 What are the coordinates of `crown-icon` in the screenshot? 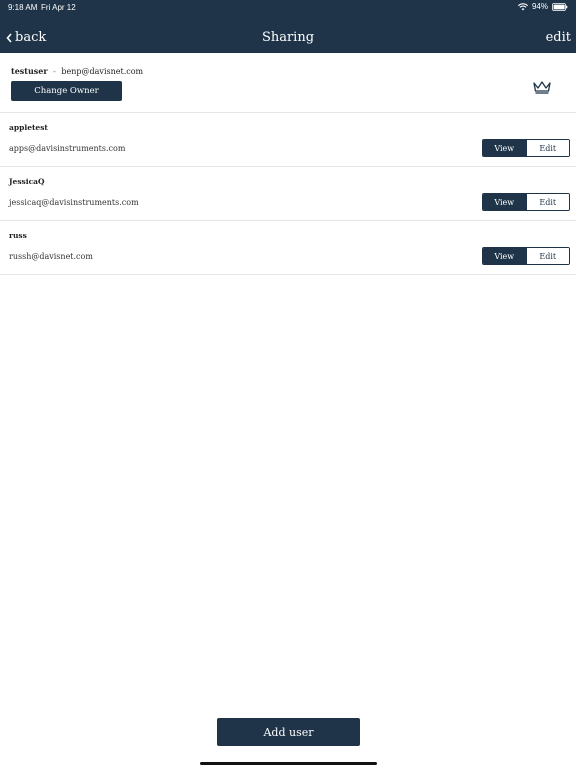 It's located at (542, 87).